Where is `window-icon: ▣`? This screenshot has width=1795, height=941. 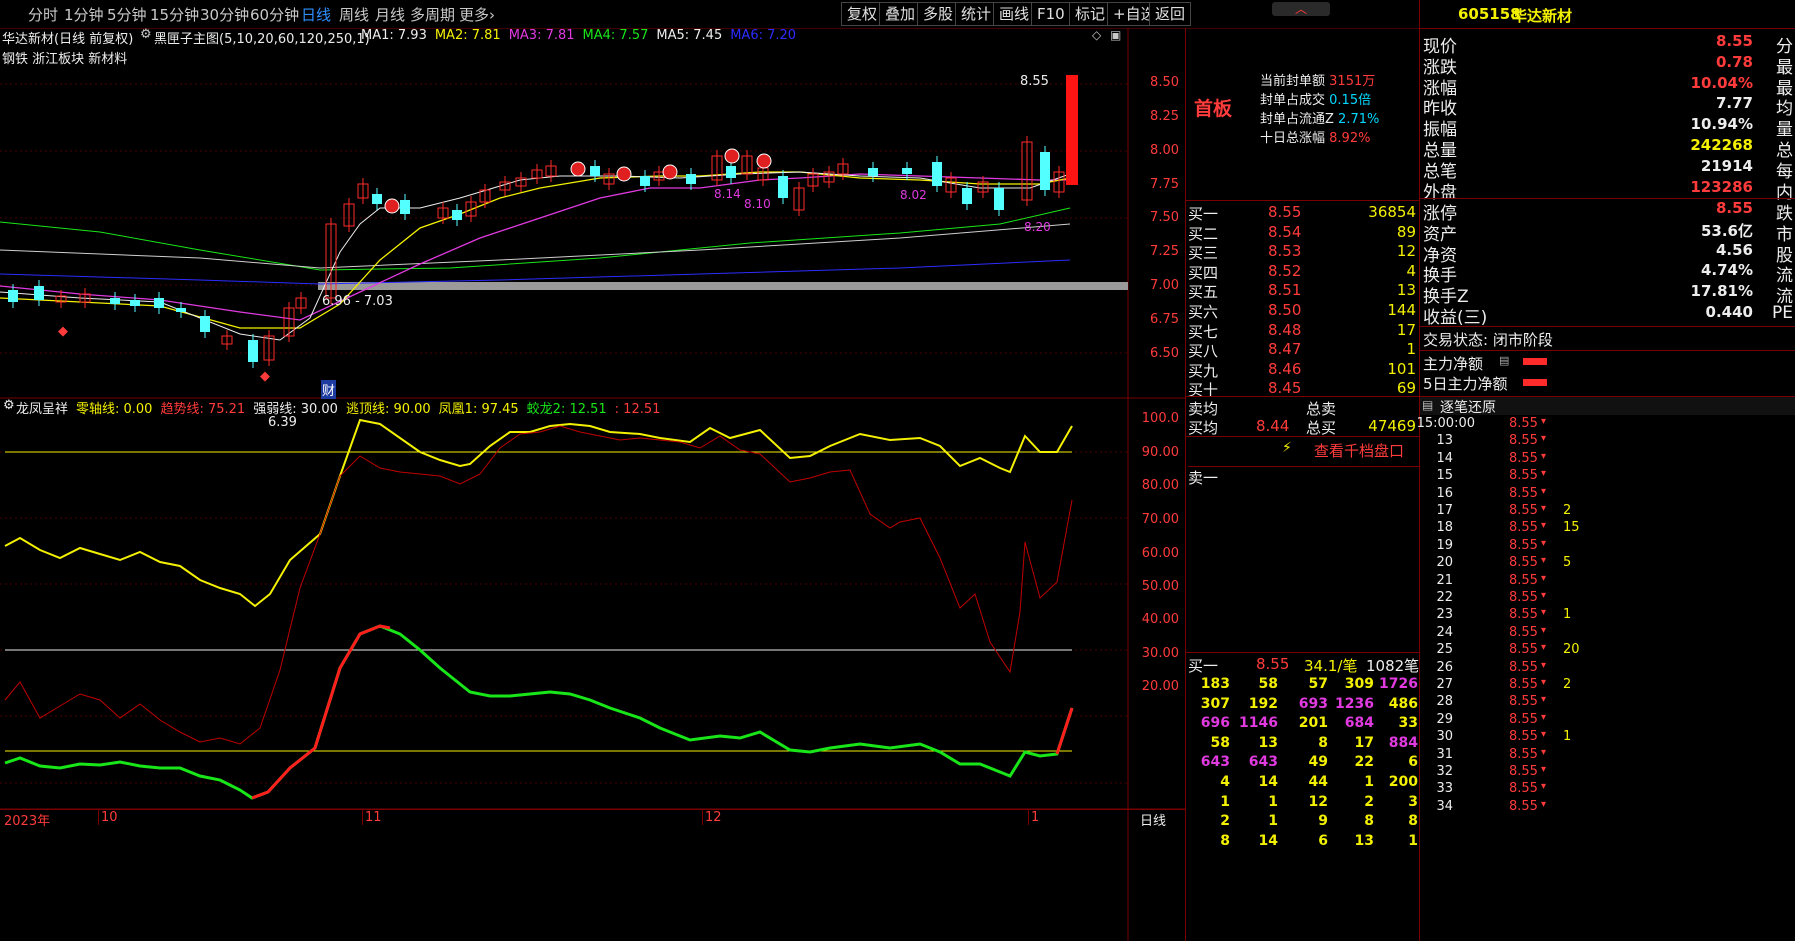
window-icon: ▣ is located at coordinates (1115, 35).